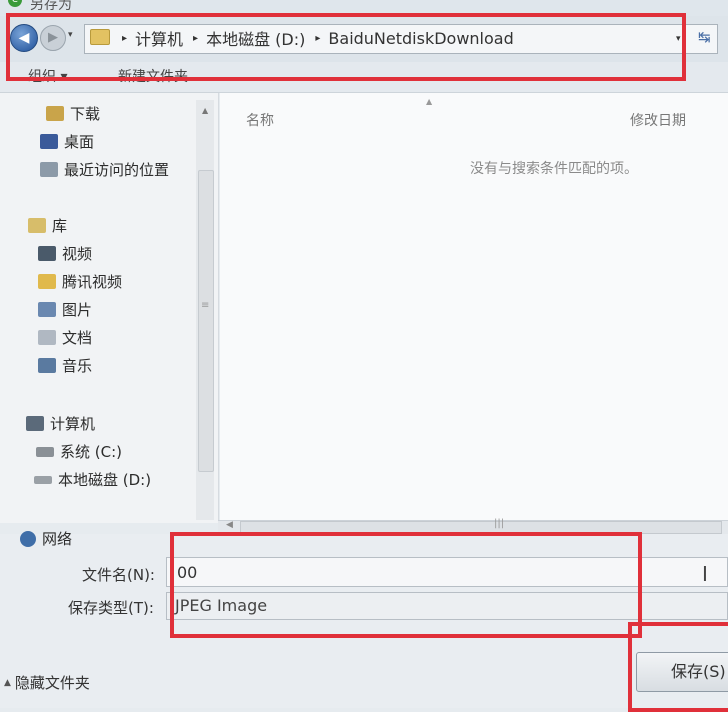 This screenshot has height=712, width=728. What do you see at coordinates (346, 47) in the screenshot?
I see `highlight-box-address` at bounding box center [346, 47].